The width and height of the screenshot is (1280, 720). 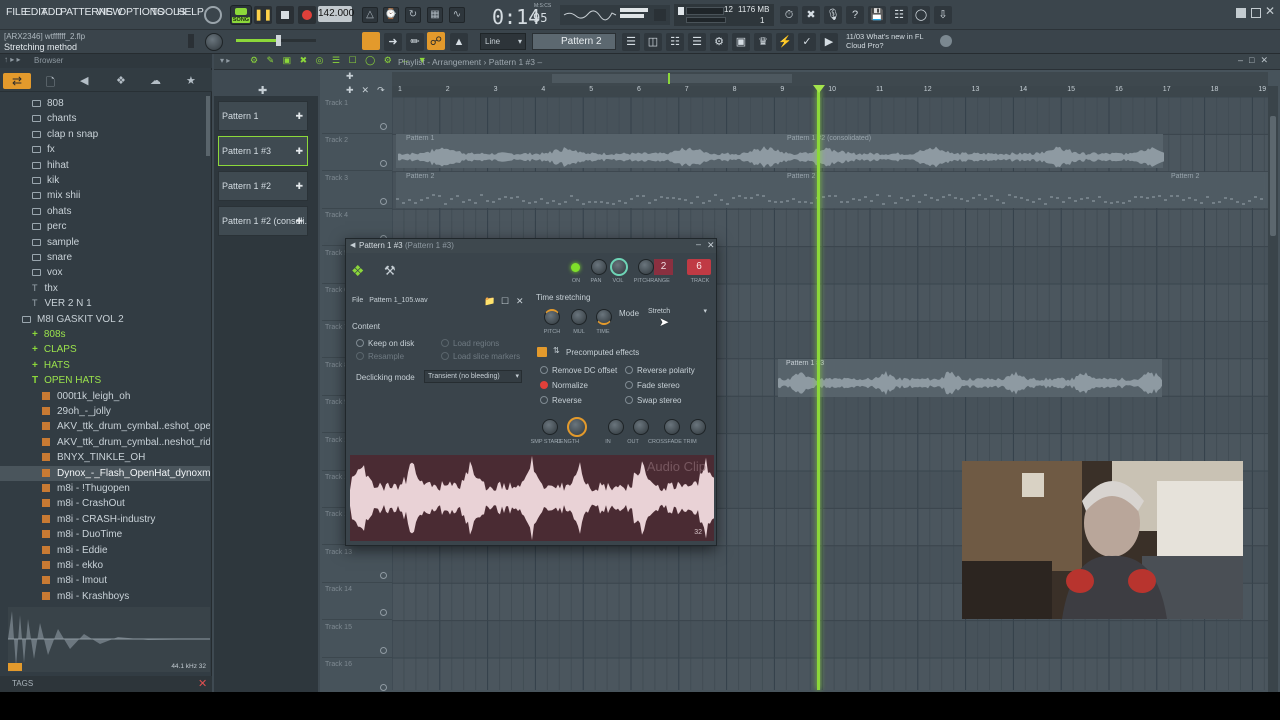 I want to click on browser-item: Dynox_-_Flash_OpenHat_dynoxmusic, so click(x=105, y=473).